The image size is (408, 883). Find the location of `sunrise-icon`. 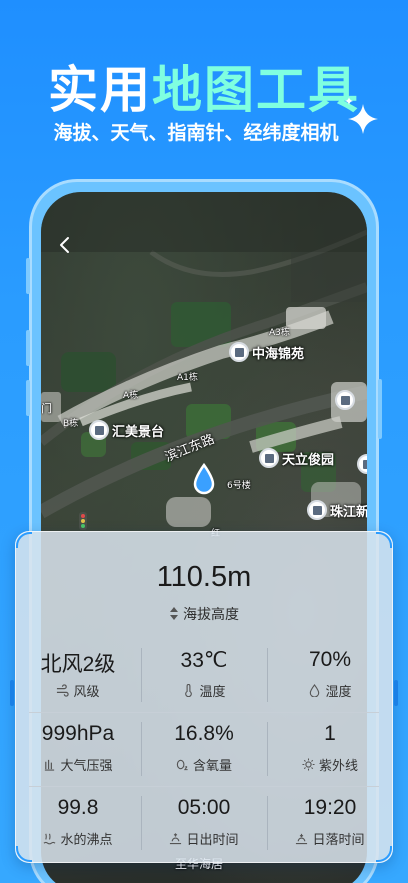

sunrise-icon is located at coordinates (176, 839).